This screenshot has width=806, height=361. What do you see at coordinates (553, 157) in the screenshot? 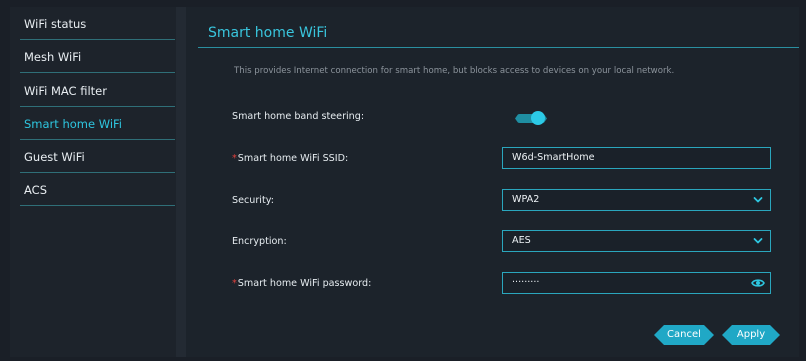
I see `ssid-value: W6d-SmartHome` at bounding box center [553, 157].